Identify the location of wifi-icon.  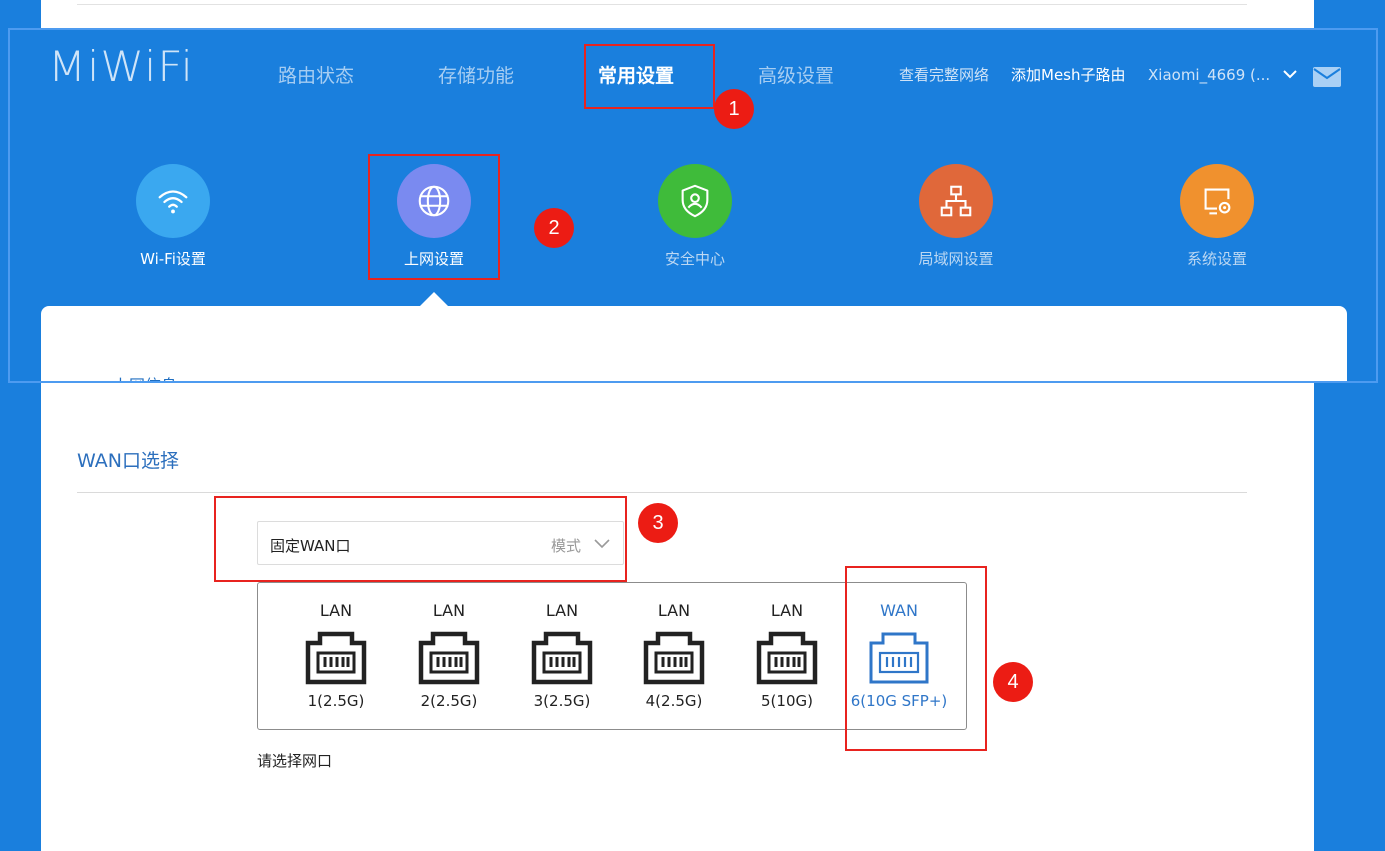
(173, 202).